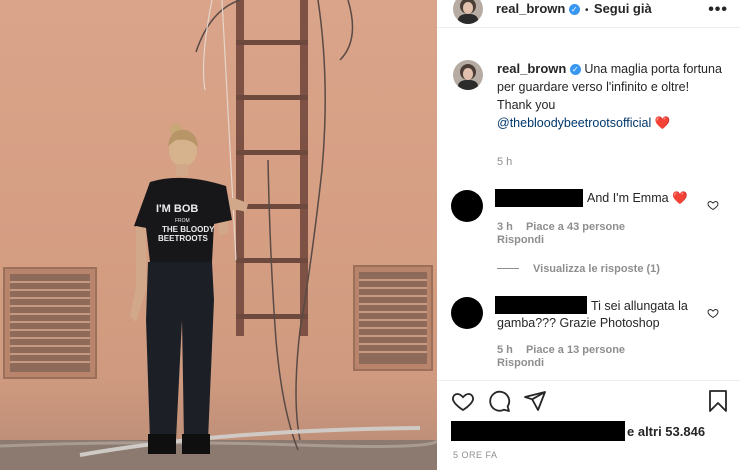 Image resolution: width=740 pixels, height=470 pixels. What do you see at coordinates (468, 12) in the screenshot?
I see `avatar` at bounding box center [468, 12].